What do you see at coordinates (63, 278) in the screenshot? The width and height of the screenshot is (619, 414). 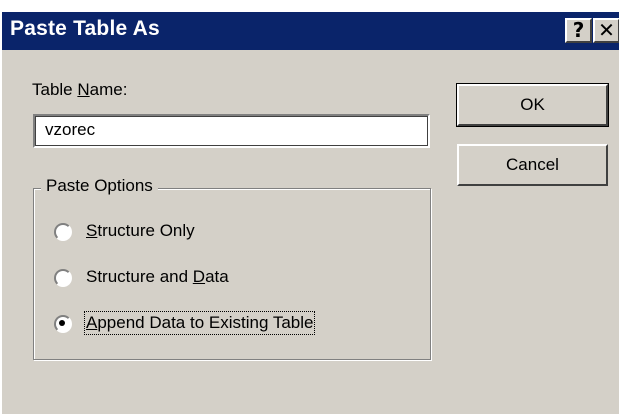 I see `structure-and-data-radio` at bounding box center [63, 278].